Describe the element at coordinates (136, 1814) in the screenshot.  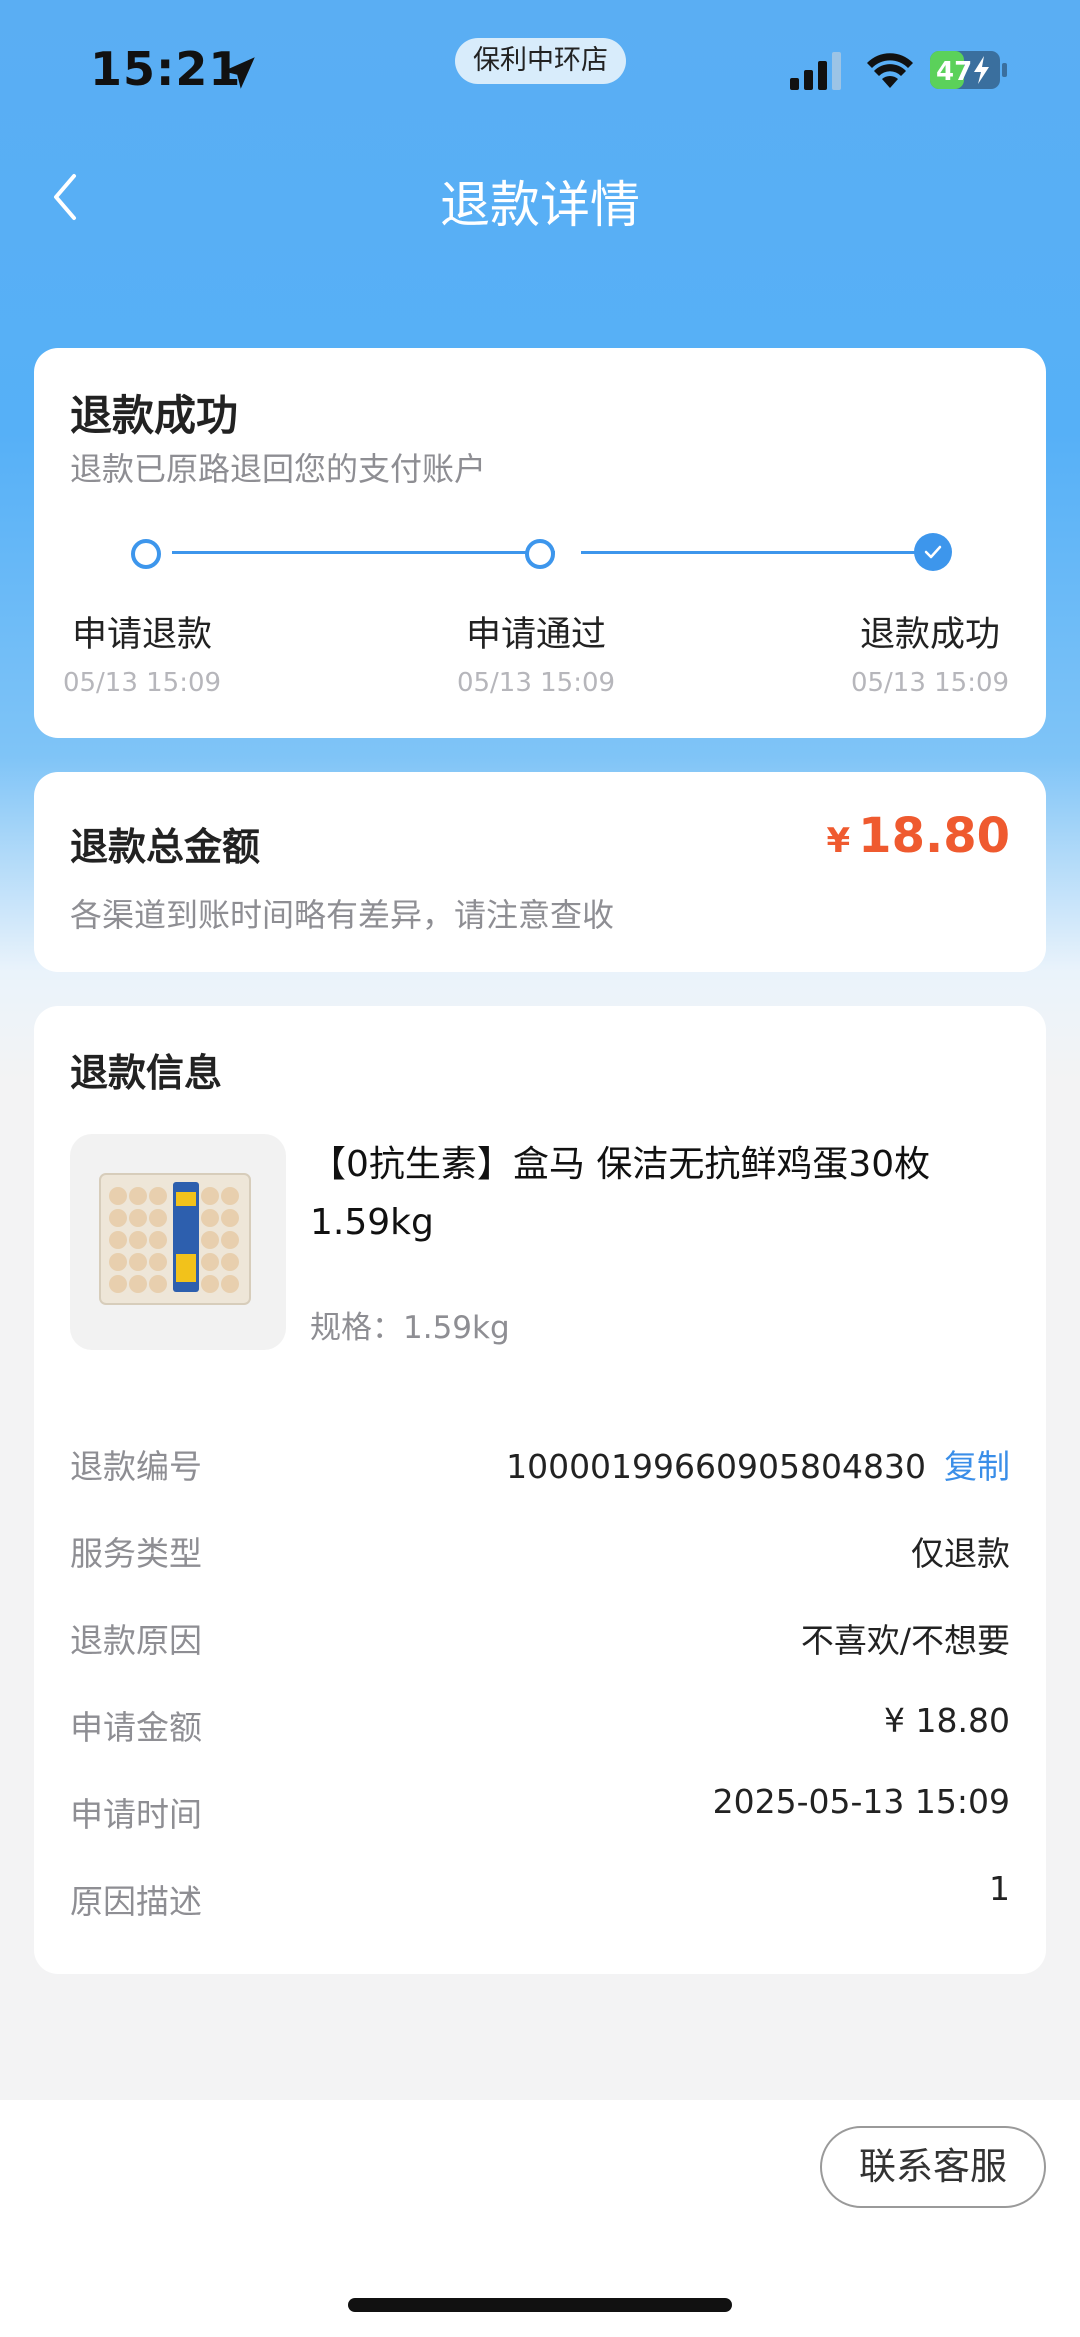
I see `applied-time-label: 申请时间` at that location.